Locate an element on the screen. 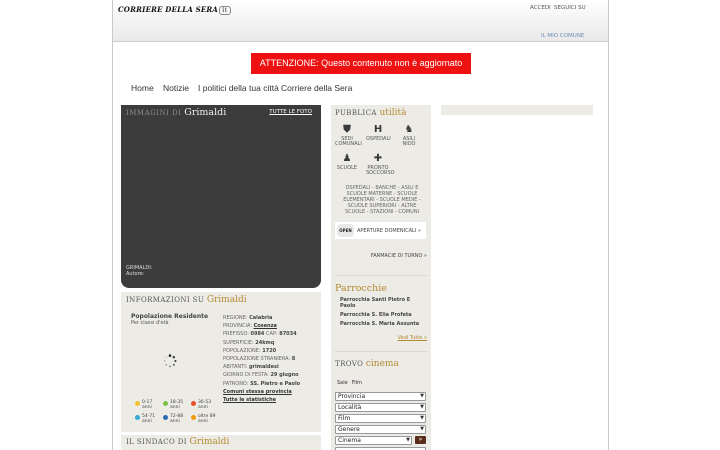 The width and height of the screenshot is (720, 450). fact-row: GIORNO DI FESTA: 29 giugno is located at coordinates (261, 375).